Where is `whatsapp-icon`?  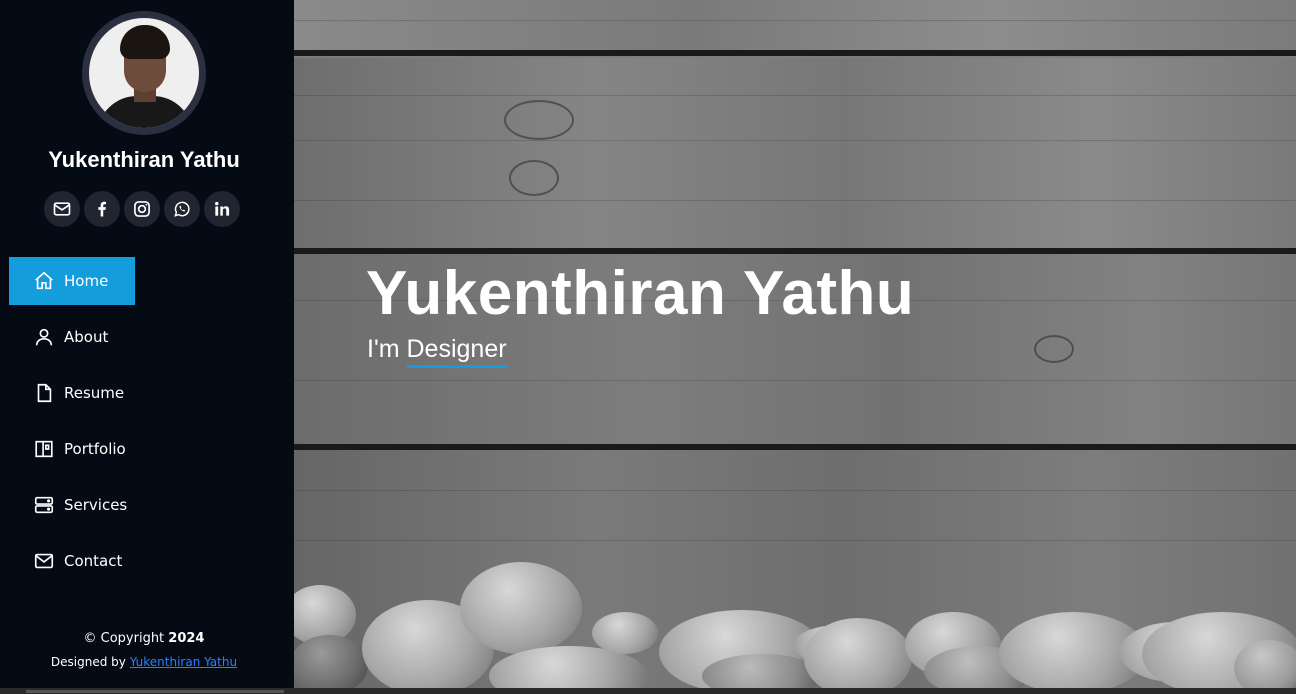
whatsapp-icon is located at coordinates (182, 209).